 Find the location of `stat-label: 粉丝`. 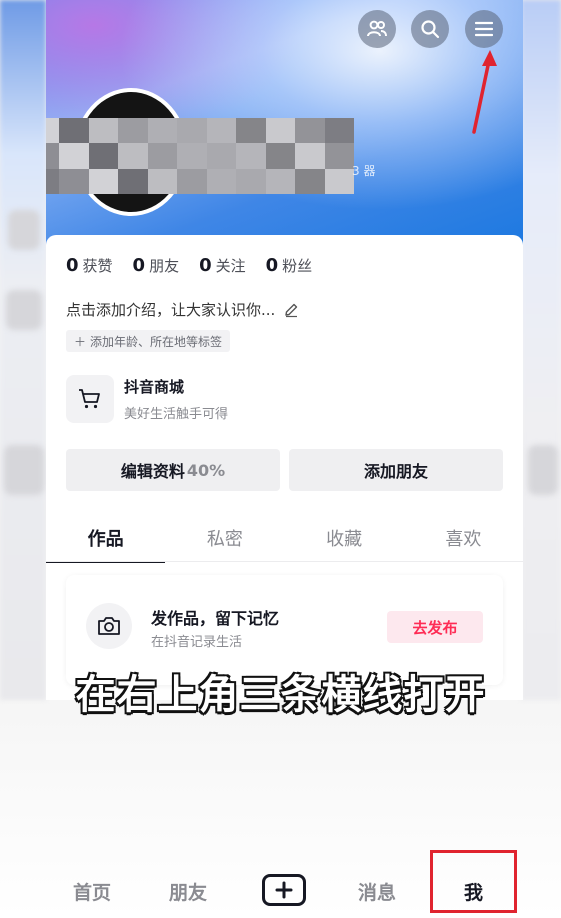

stat-label: 粉丝 is located at coordinates (297, 266).